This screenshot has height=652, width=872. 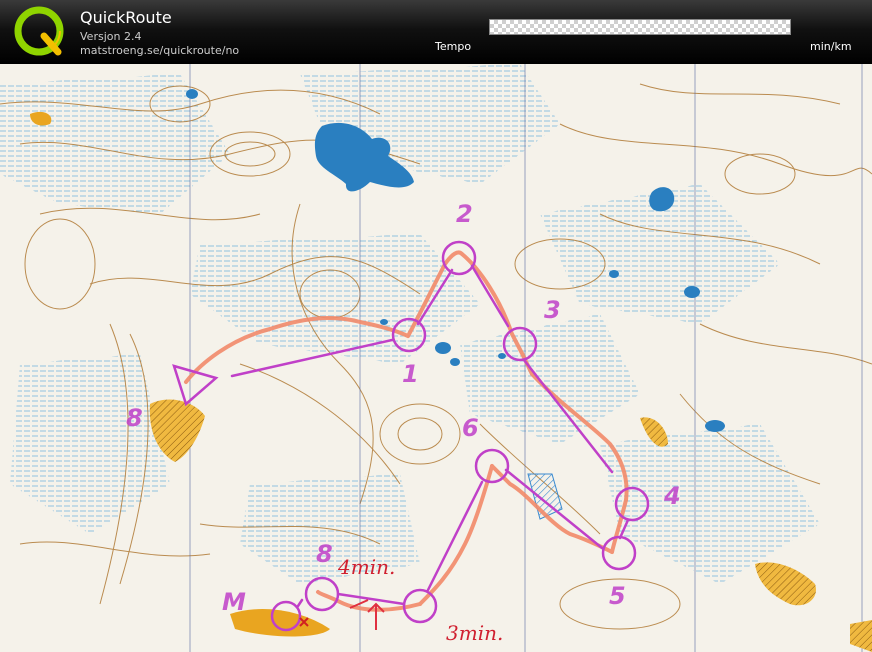 I want to click on app-url: matstroeng.se/quickroute/no, so click(x=159, y=50).